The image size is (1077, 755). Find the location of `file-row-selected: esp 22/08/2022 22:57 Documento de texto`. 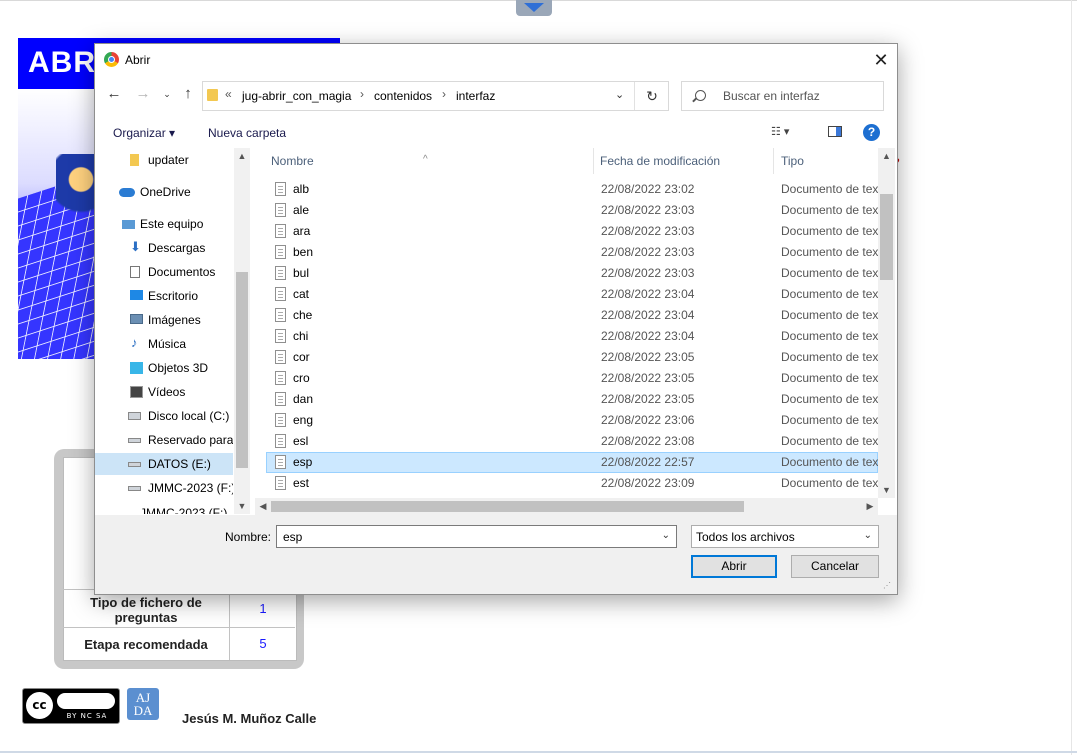

file-row-selected: esp 22/08/2022 22:57 Documento de texto is located at coordinates (572, 462).